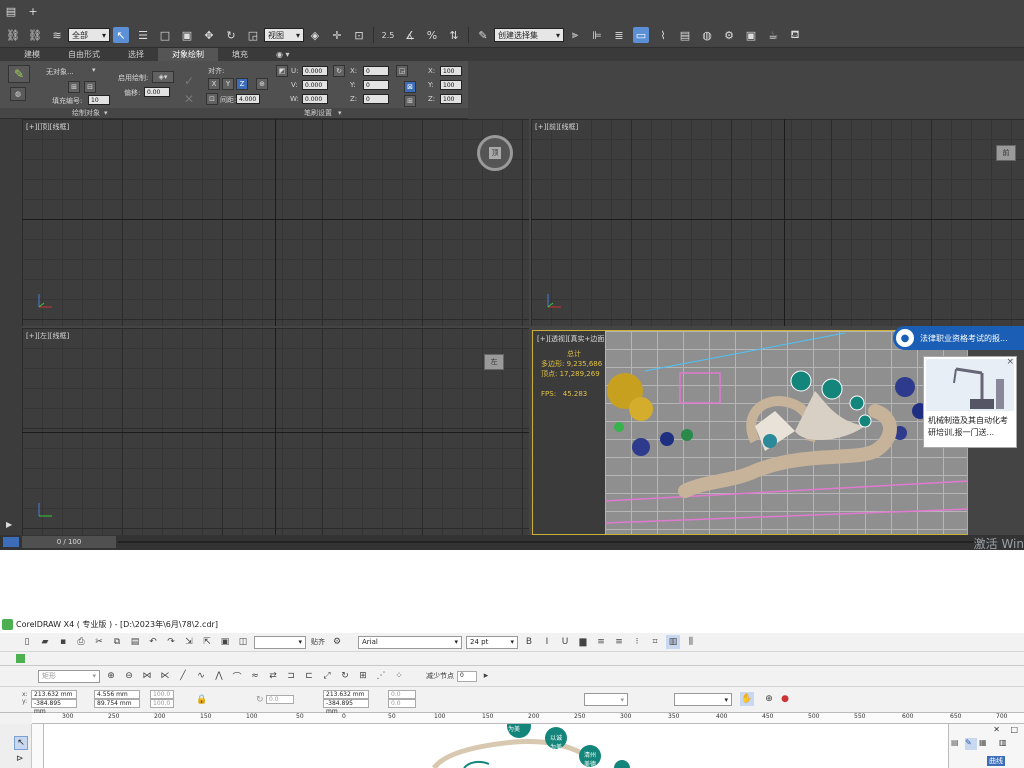  What do you see at coordinates (747, 699) in the screenshot?
I see `hand-icon: ✋` at bounding box center [747, 699].